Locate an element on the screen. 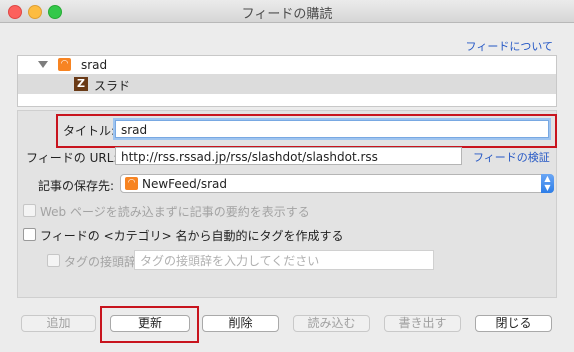 Image resolution: width=574 pixels, height=352 pixels. popup-arrows-icon: ▲ ▼ is located at coordinates (547, 183).